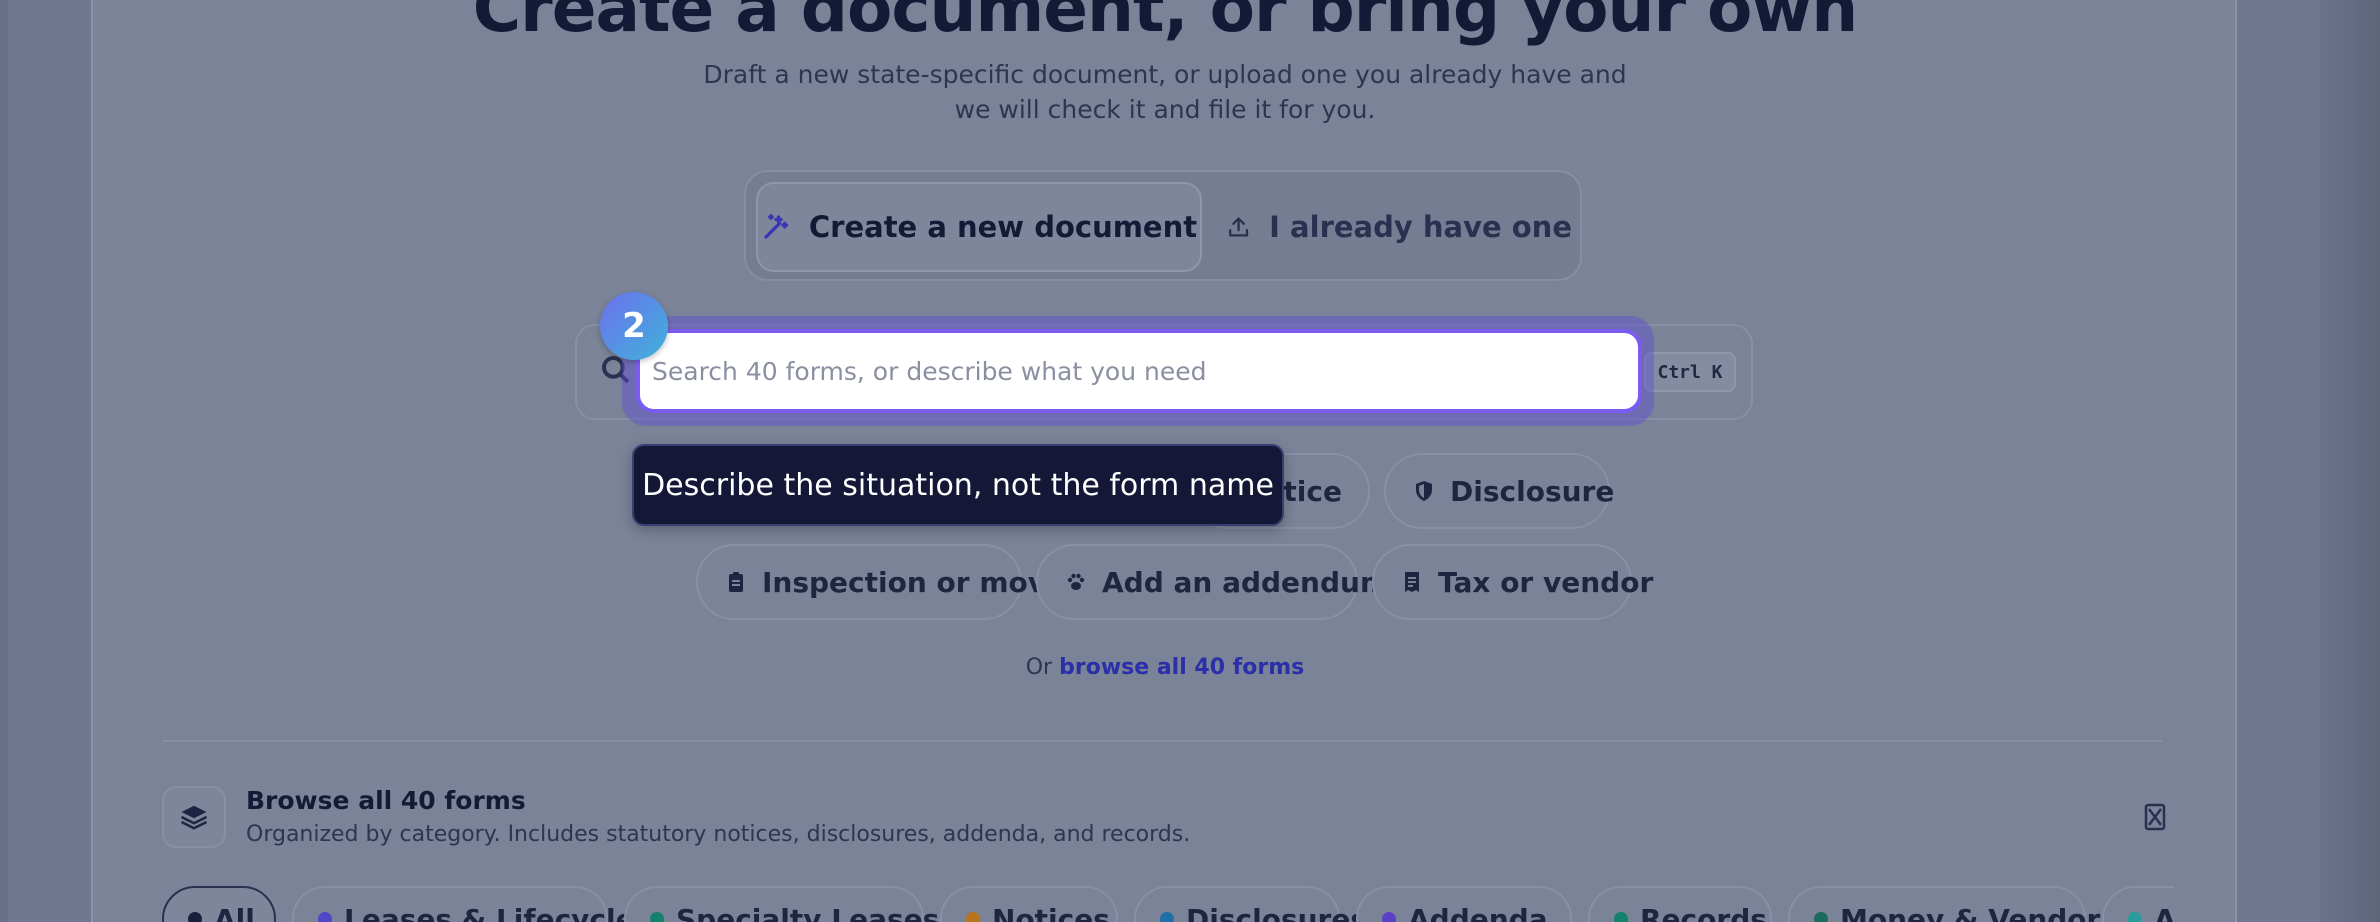  What do you see at coordinates (1690, 372) in the screenshot?
I see `keyboard-shortcut-hint: Ctrl K` at bounding box center [1690, 372].